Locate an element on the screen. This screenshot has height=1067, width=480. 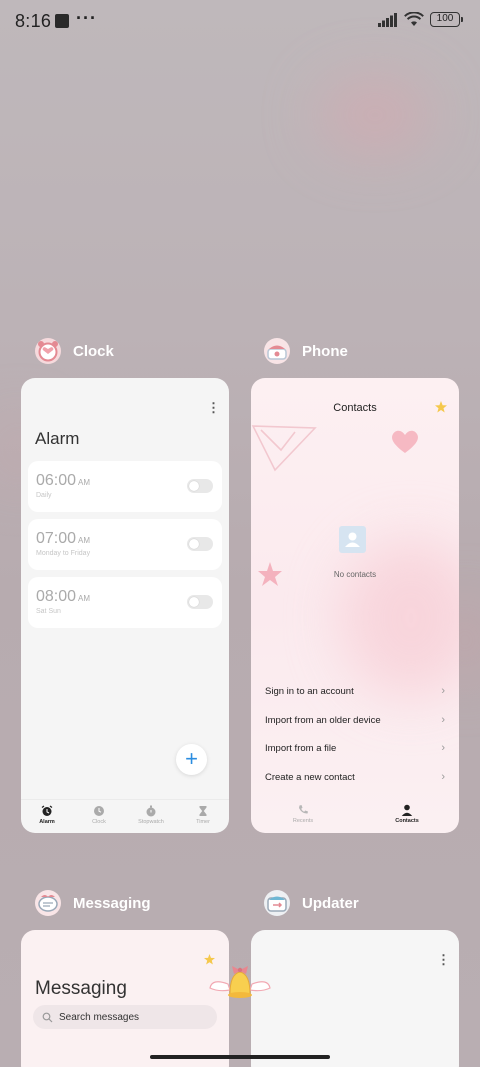
wifi-icon is located at coordinates (414, 19).